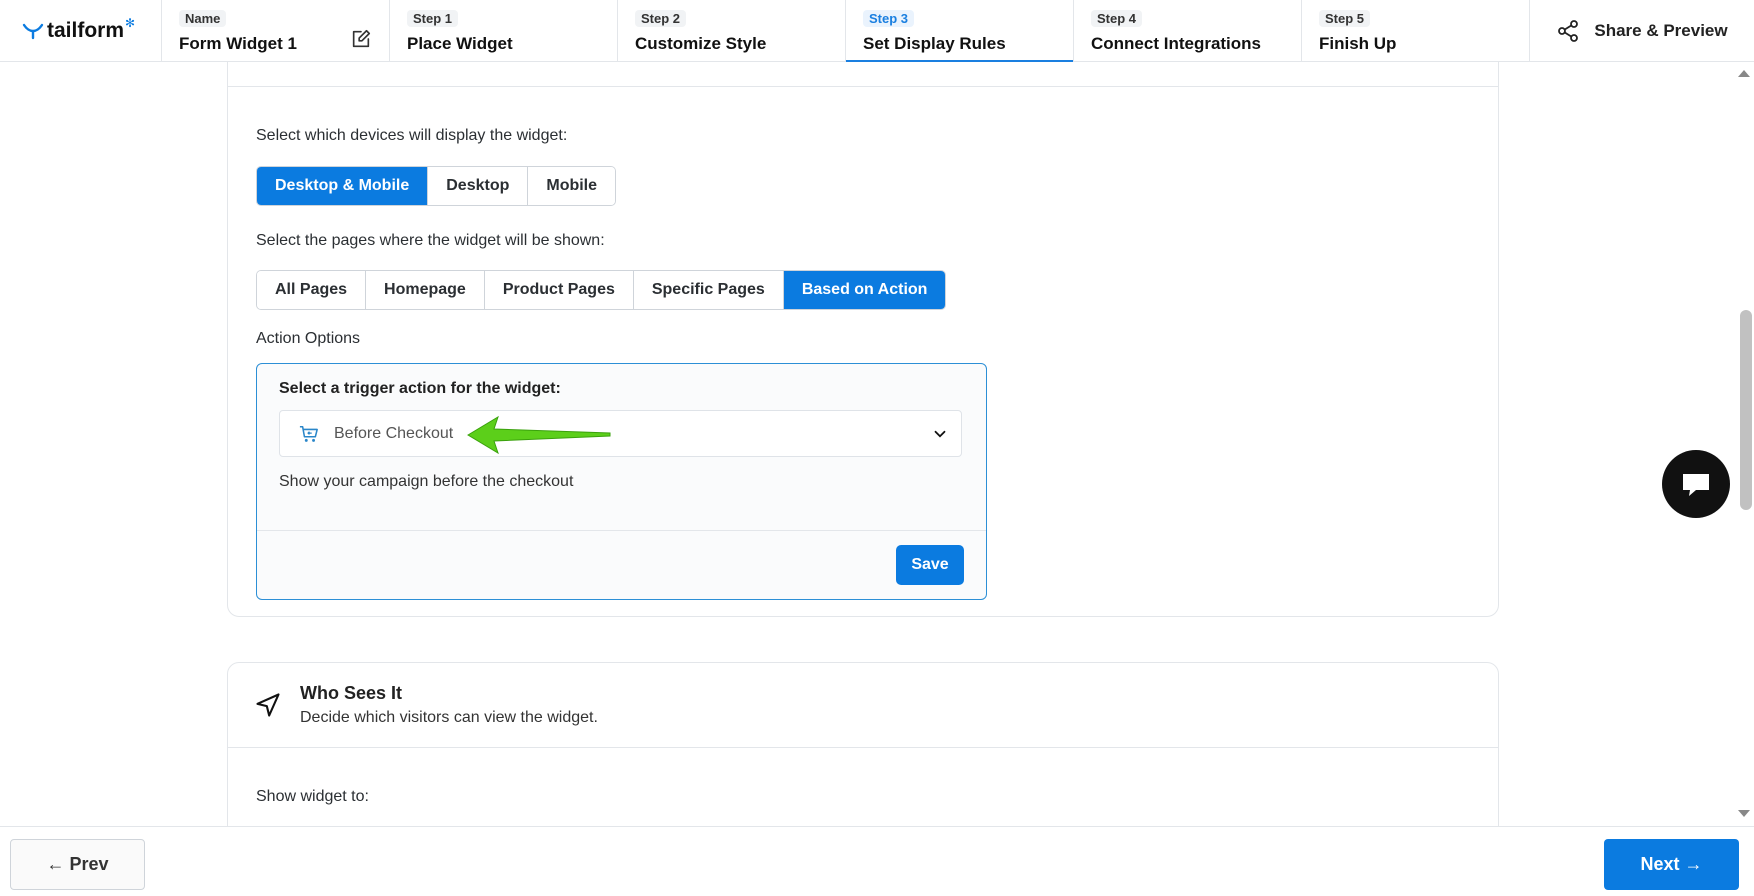 This screenshot has width=1754, height=896. Describe the element at coordinates (1744, 73) in the screenshot. I see `scroll-up-arrow` at that location.